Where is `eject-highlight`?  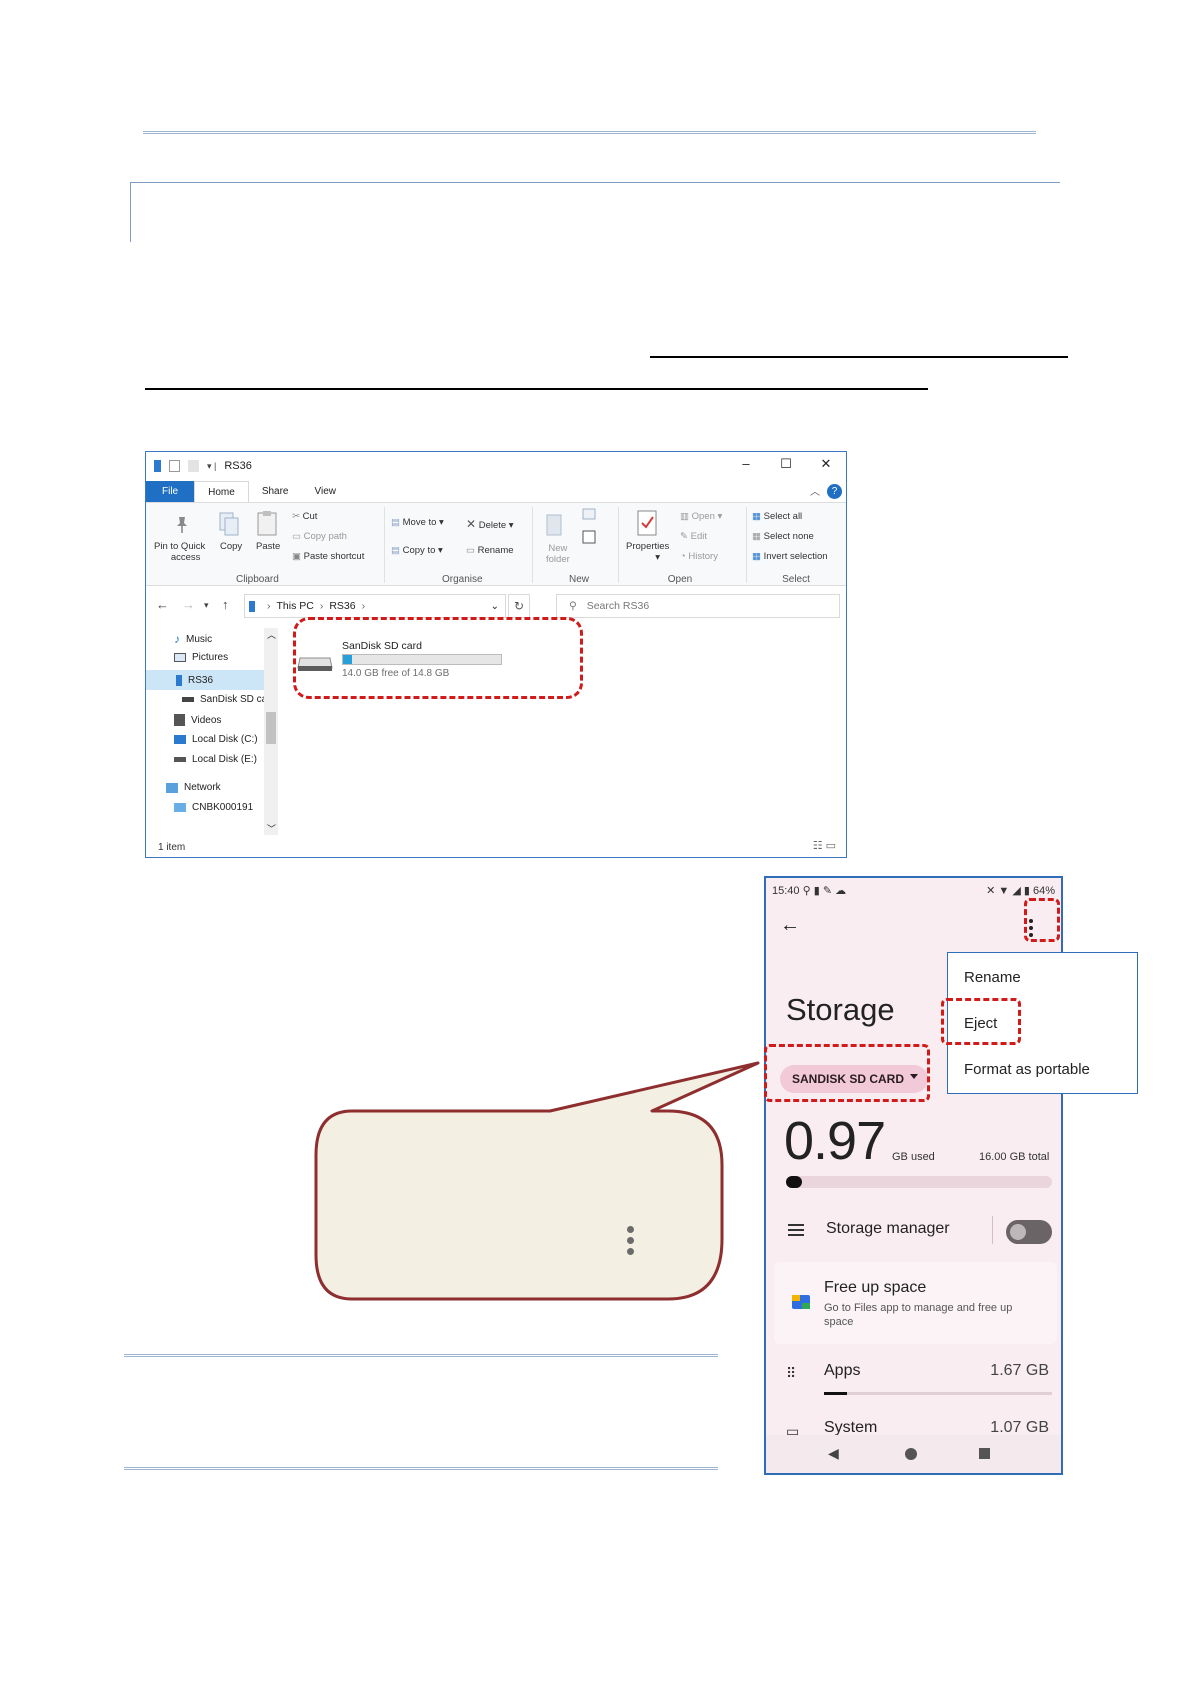
eject-highlight is located at coordinates (981, 1021).